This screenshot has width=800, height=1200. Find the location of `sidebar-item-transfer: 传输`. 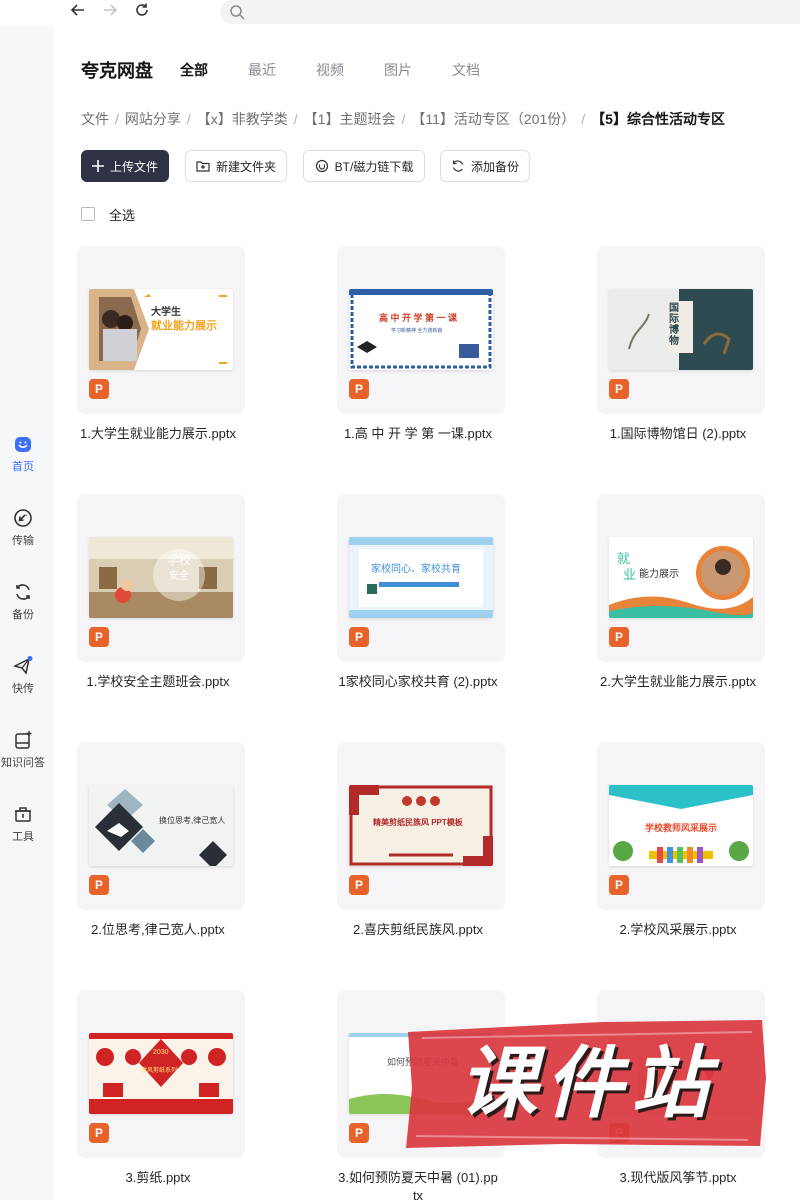

sidebar-item-transfer: 传输 is located at coordinates (23, 528).